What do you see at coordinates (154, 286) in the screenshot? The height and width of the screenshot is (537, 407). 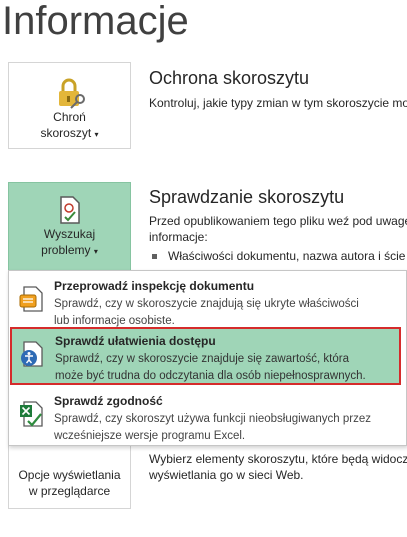 I see `menu-item-title: Przeprowadź inspekcję dokumentu` at bounding box center [154, 286].